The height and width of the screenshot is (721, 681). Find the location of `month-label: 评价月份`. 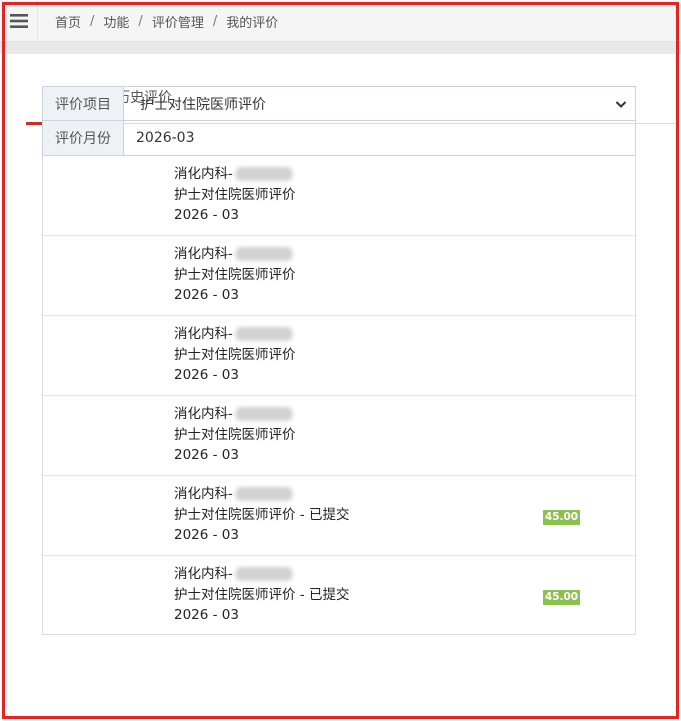

month-label: 评价月份 is located at coordinates (83, 138).